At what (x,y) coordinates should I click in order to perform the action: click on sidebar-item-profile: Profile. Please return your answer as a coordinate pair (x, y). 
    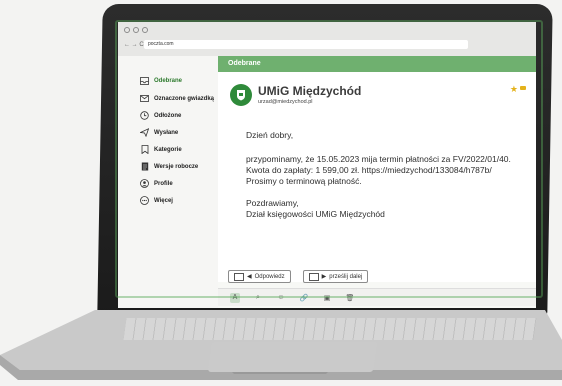
    Looking at the image, I should click on (156, 183).